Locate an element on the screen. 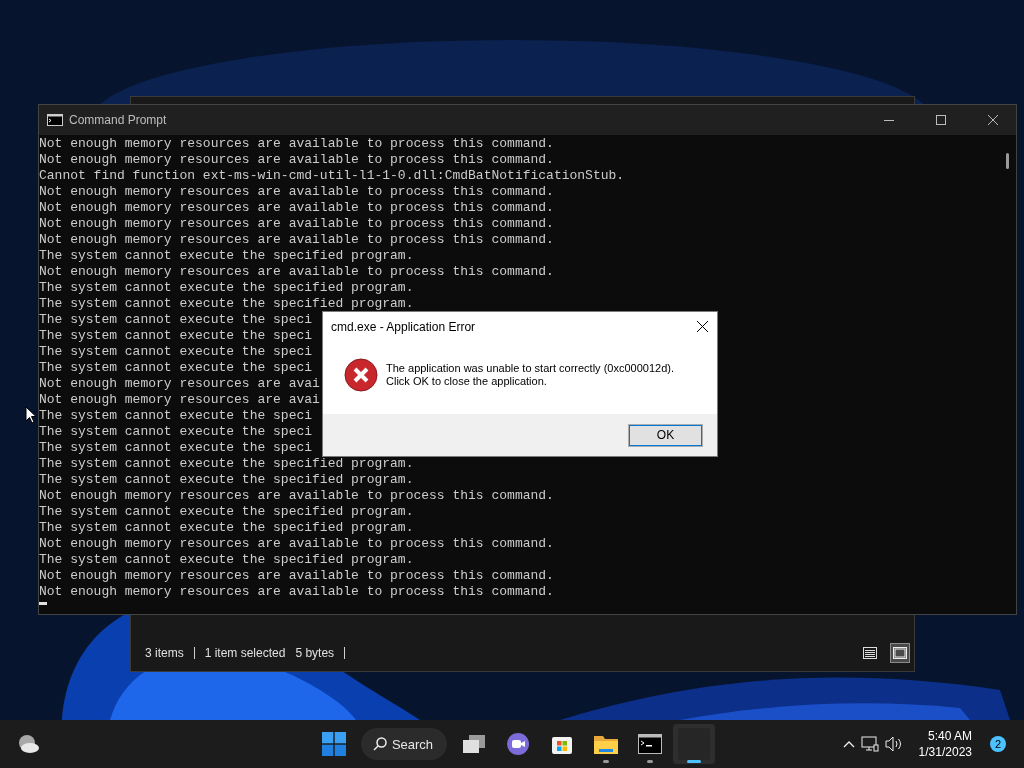  app-icon is located at coordinates (694, 744).